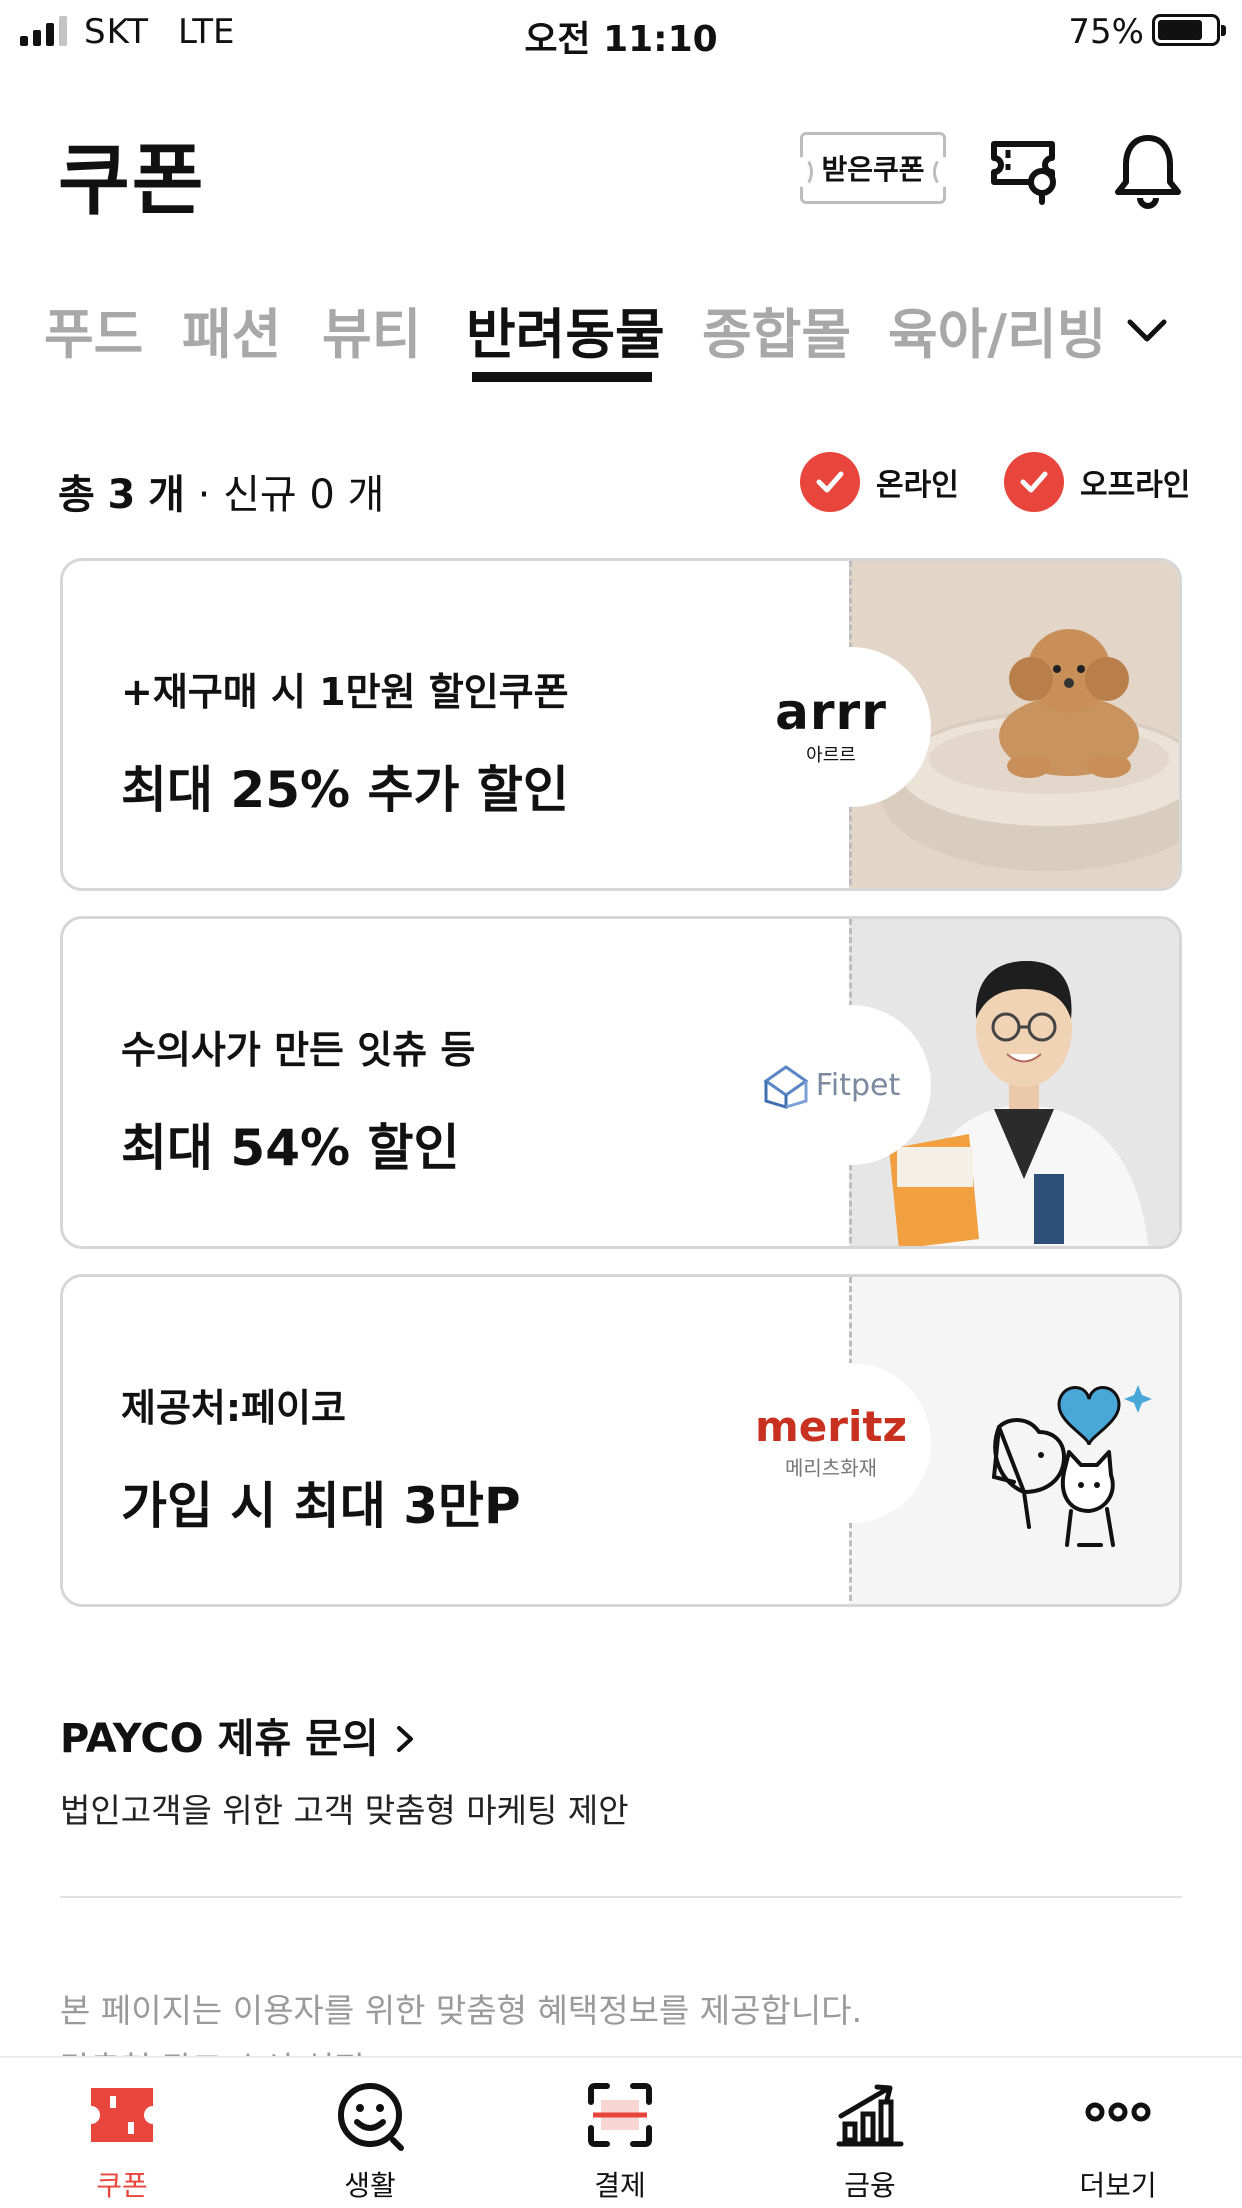  What do you see at coordinates (461, 2010) in the screenshot?
I see `notice-text: 본 페이지는 이용자를 위한 맞춤형 혜택정보를 제공합니다.` at bounding box center [461, 2010].